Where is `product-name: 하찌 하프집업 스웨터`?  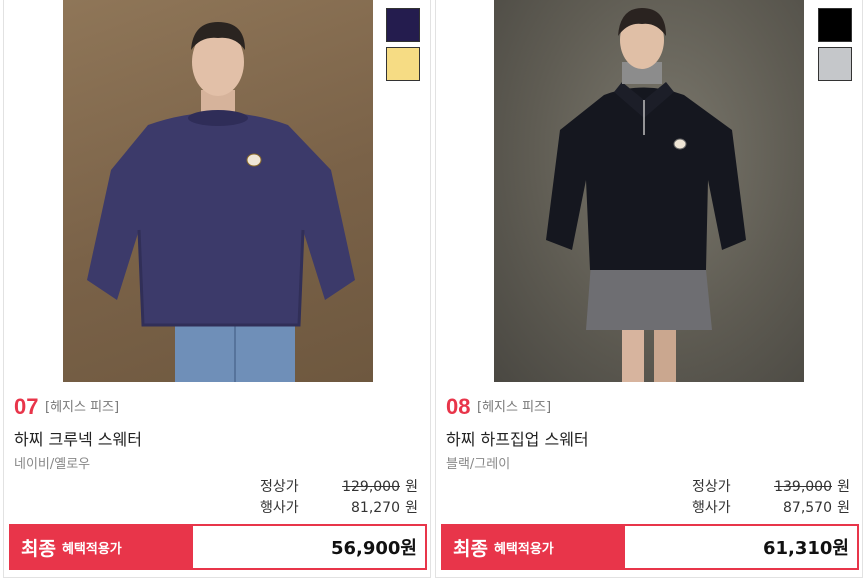
product-name: 하찌 하프집업 스웨터 is located at coordinates (517, 438).